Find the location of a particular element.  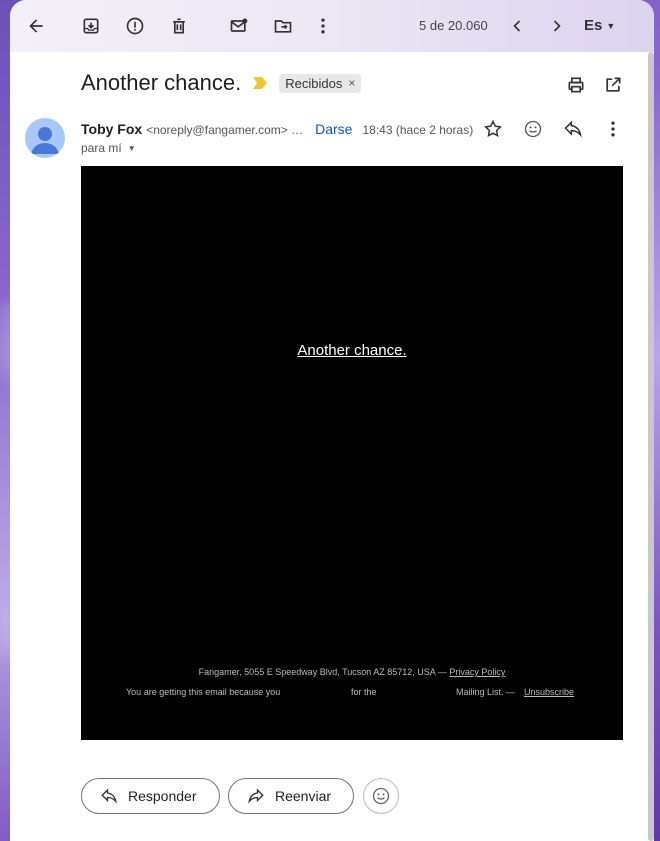

print-icon is located at coordinates (576, 85).